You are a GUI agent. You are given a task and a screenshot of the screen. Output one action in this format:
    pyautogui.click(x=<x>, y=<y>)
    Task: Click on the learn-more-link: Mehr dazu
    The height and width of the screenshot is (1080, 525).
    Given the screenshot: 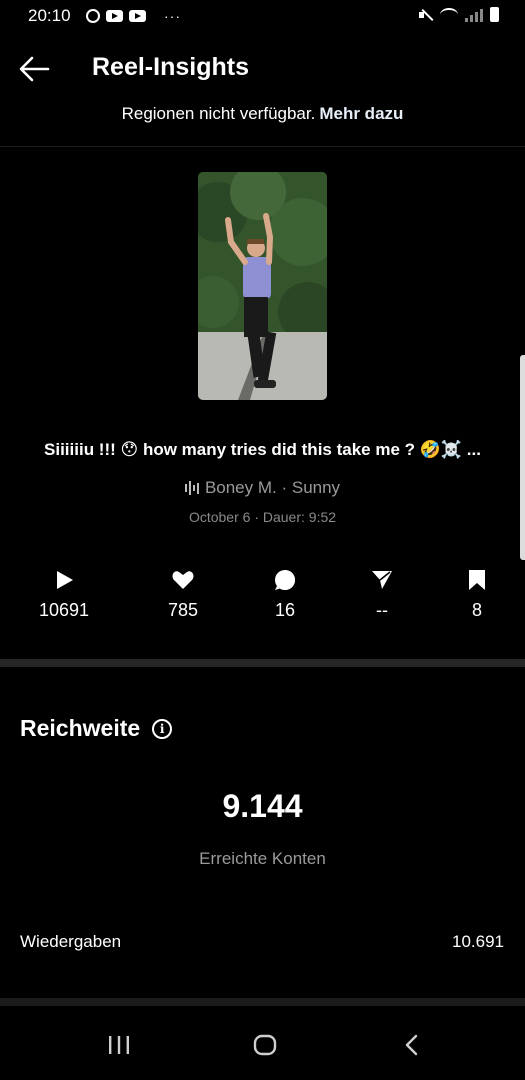 What is the action you would take?
    pyautogui.click(x=361, y=113)
    